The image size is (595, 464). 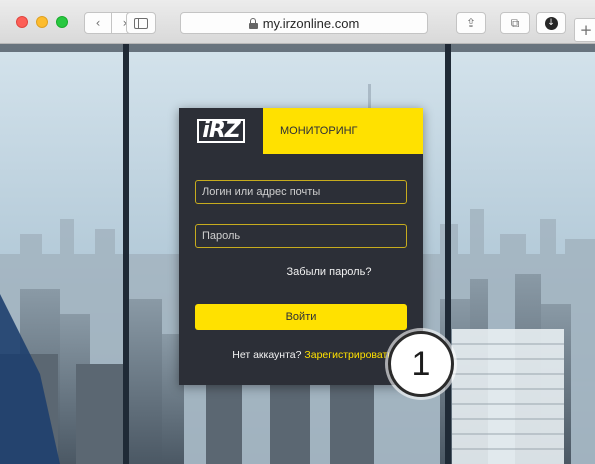 What do you see at coordinates (22, 22) in the screenshot?
I see `window-close-button` at bounding box center [22, 22].